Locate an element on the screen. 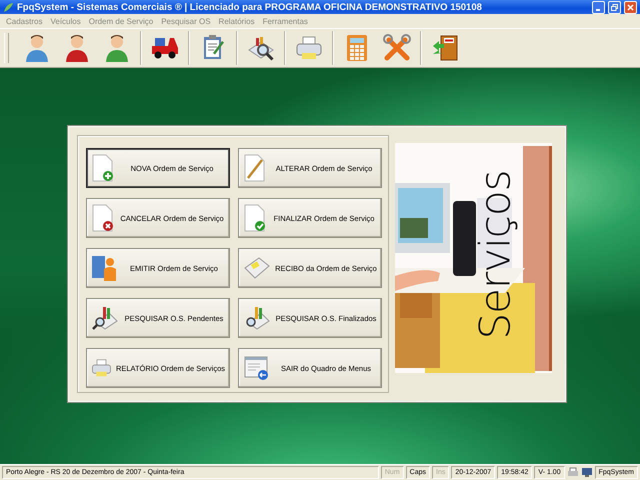  clipboard-icon is located at coordinates (213, 48).